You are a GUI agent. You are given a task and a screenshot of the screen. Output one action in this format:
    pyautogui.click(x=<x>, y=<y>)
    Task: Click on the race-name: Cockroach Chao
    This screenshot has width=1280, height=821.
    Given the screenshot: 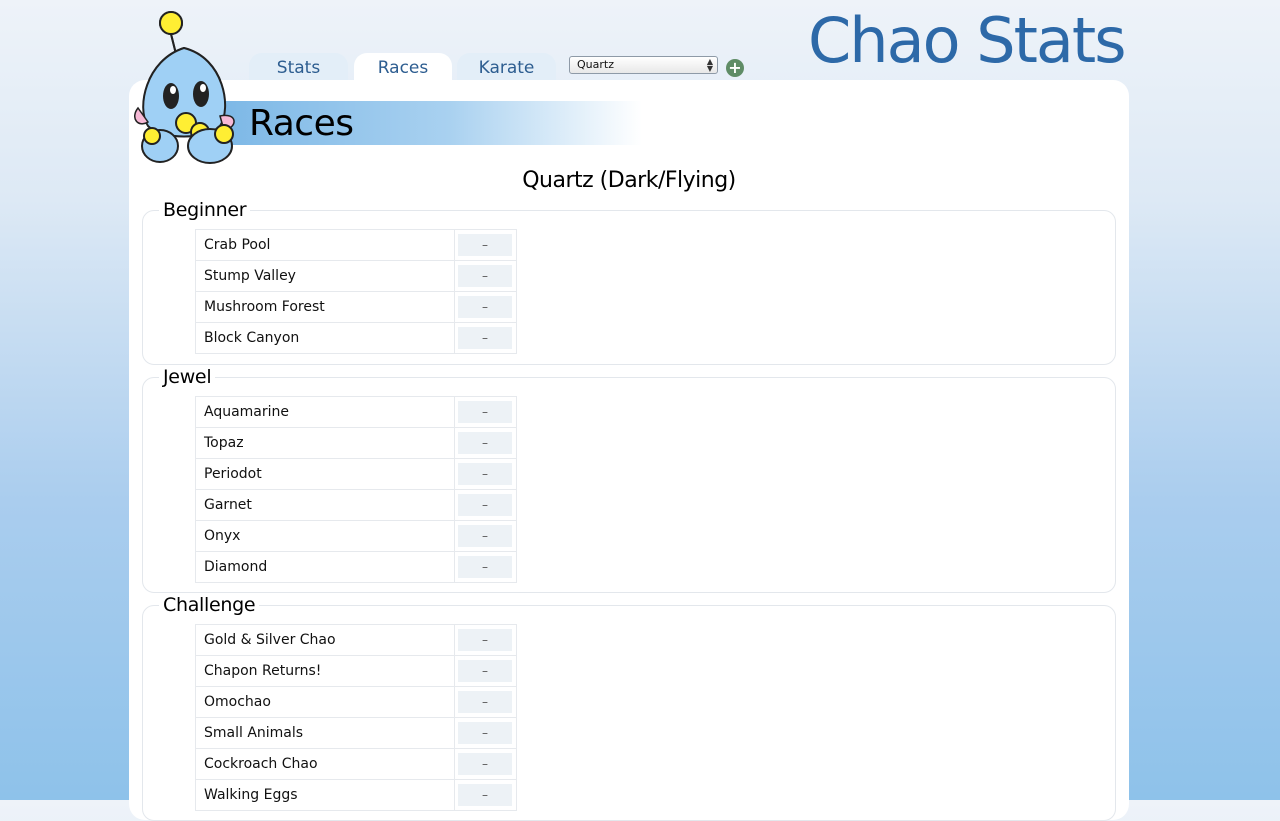 What is the action you would take?
    pyautogui.click(x=261, y=764)
    